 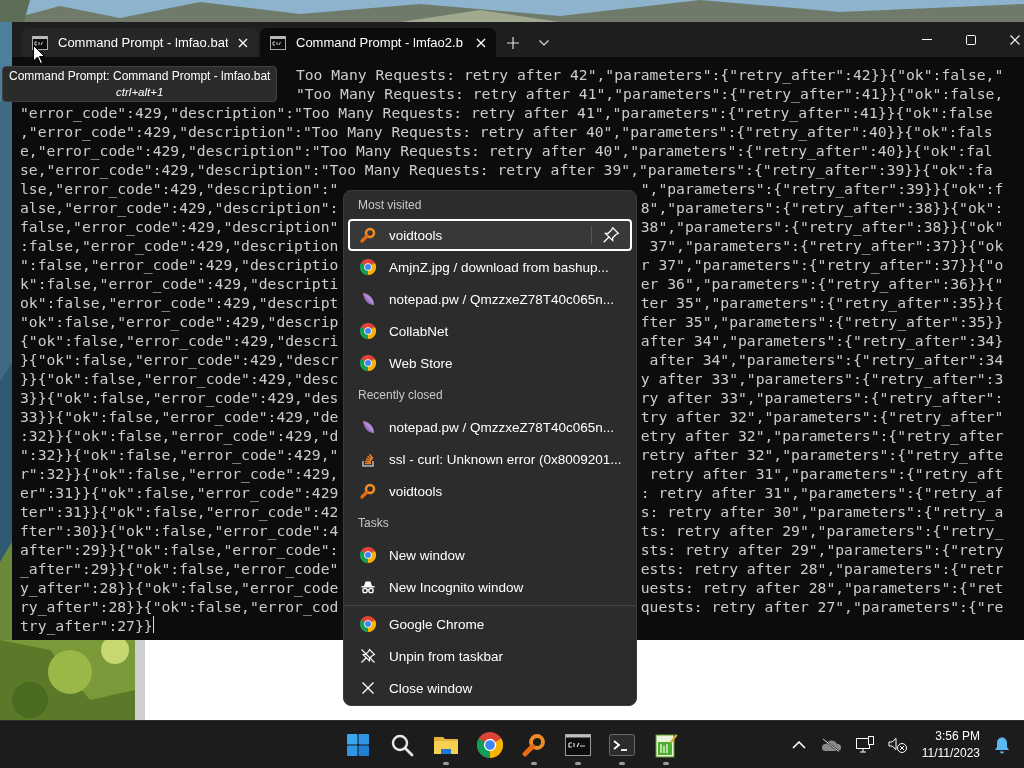 I want to click on terminal-text: "error_code":429,"description":"Too Many Requests: retry after 41","parameters":{"retry_after":41}}{"ok":false, so click(x=506, y=112).